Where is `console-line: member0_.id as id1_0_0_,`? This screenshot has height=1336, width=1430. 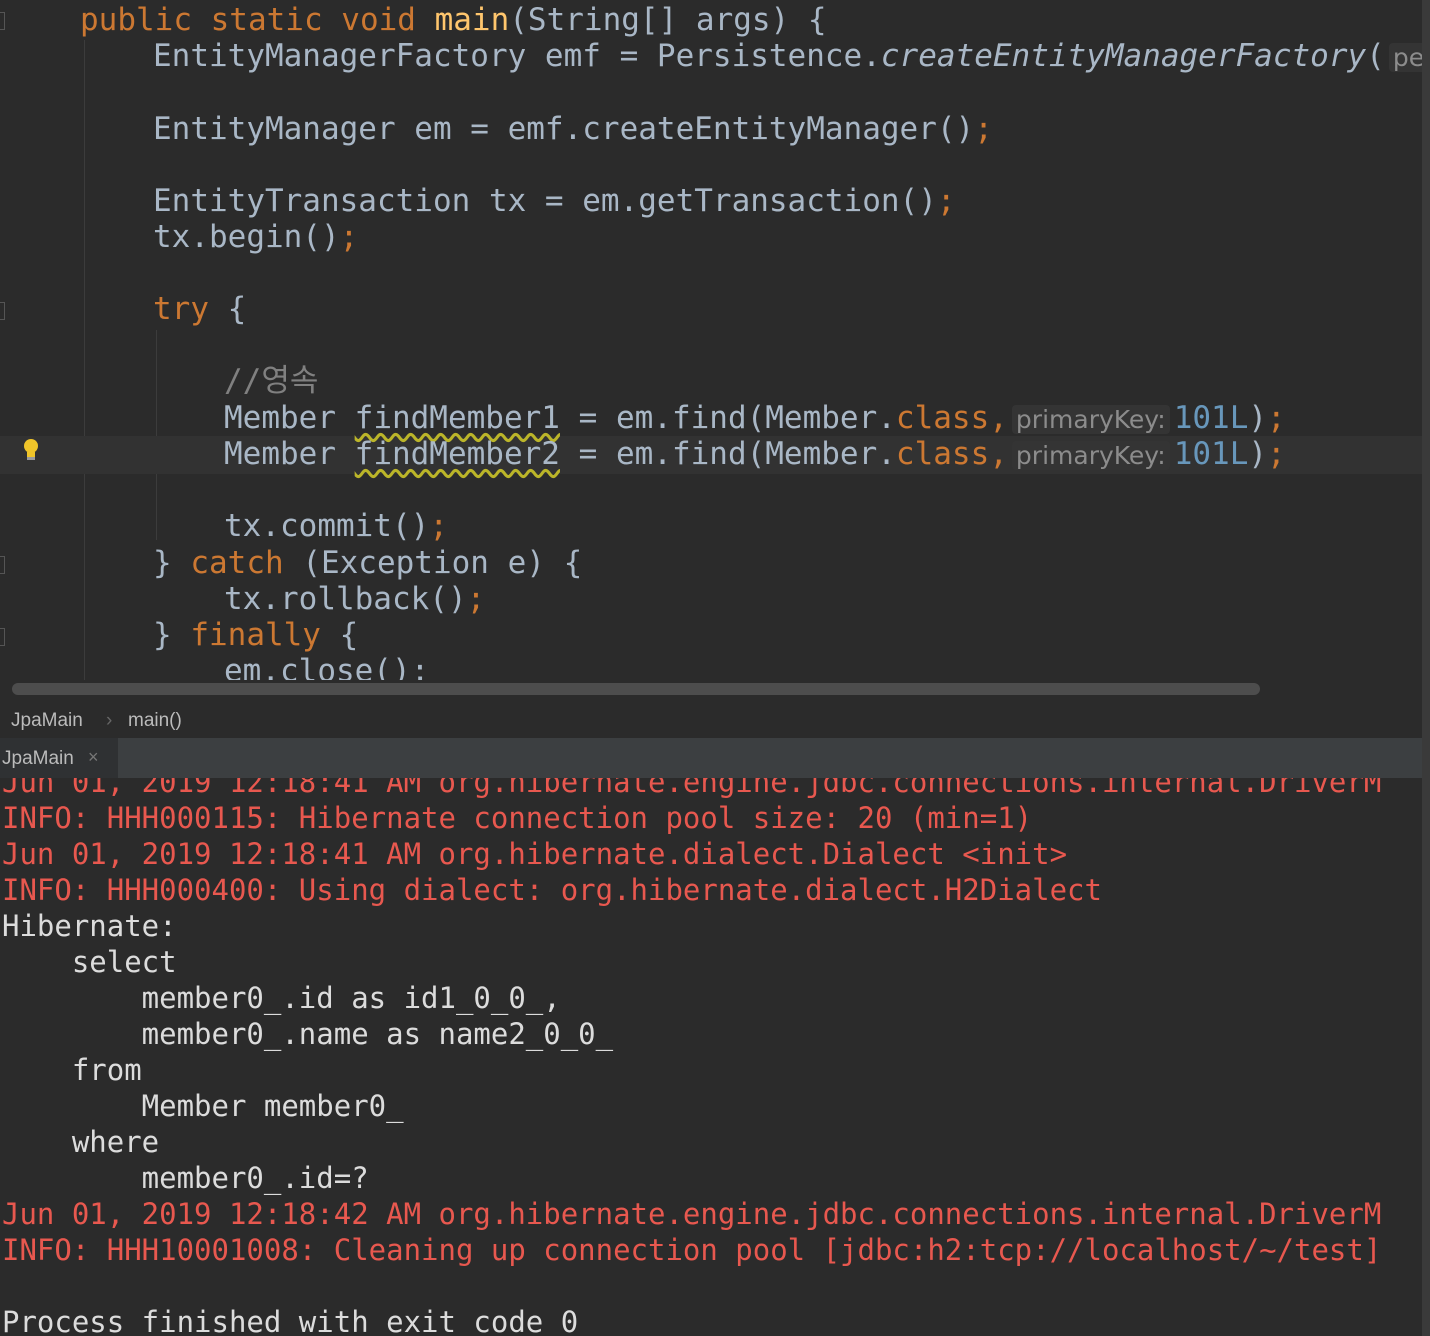 console-line: member0_.id as id1_0_0_, is located at coordinates (281, 998).